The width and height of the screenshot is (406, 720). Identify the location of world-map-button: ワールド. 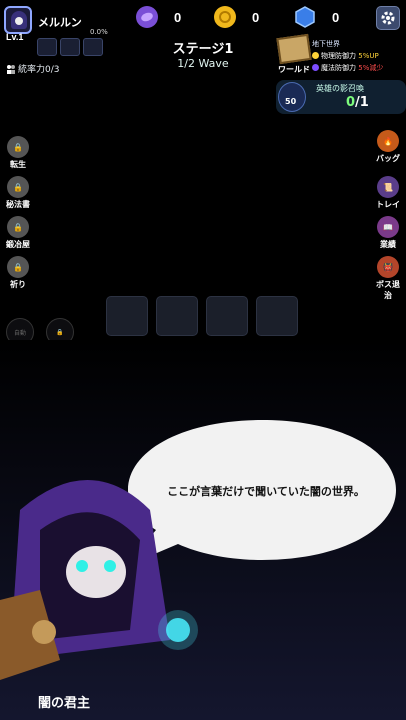
(294, 54).